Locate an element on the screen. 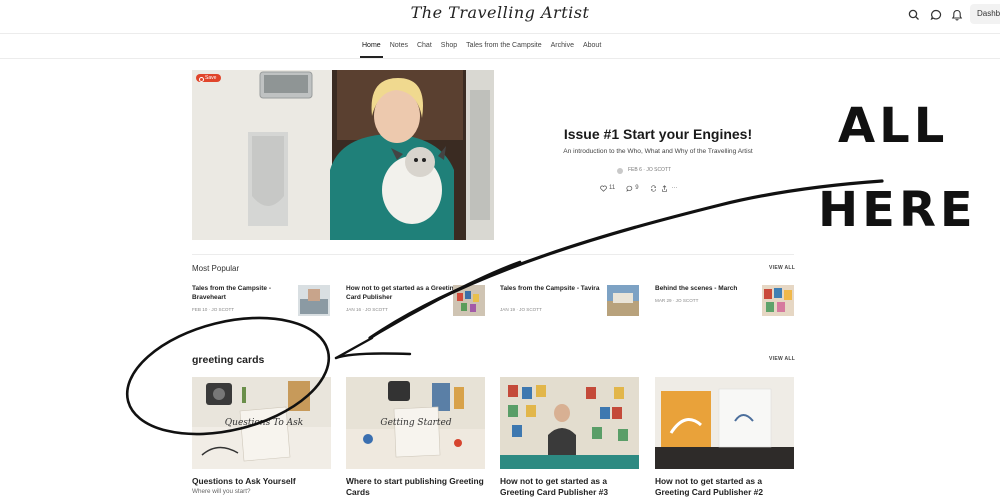  post-actions: 11 9 ··· is located at coordinates (639, 188).